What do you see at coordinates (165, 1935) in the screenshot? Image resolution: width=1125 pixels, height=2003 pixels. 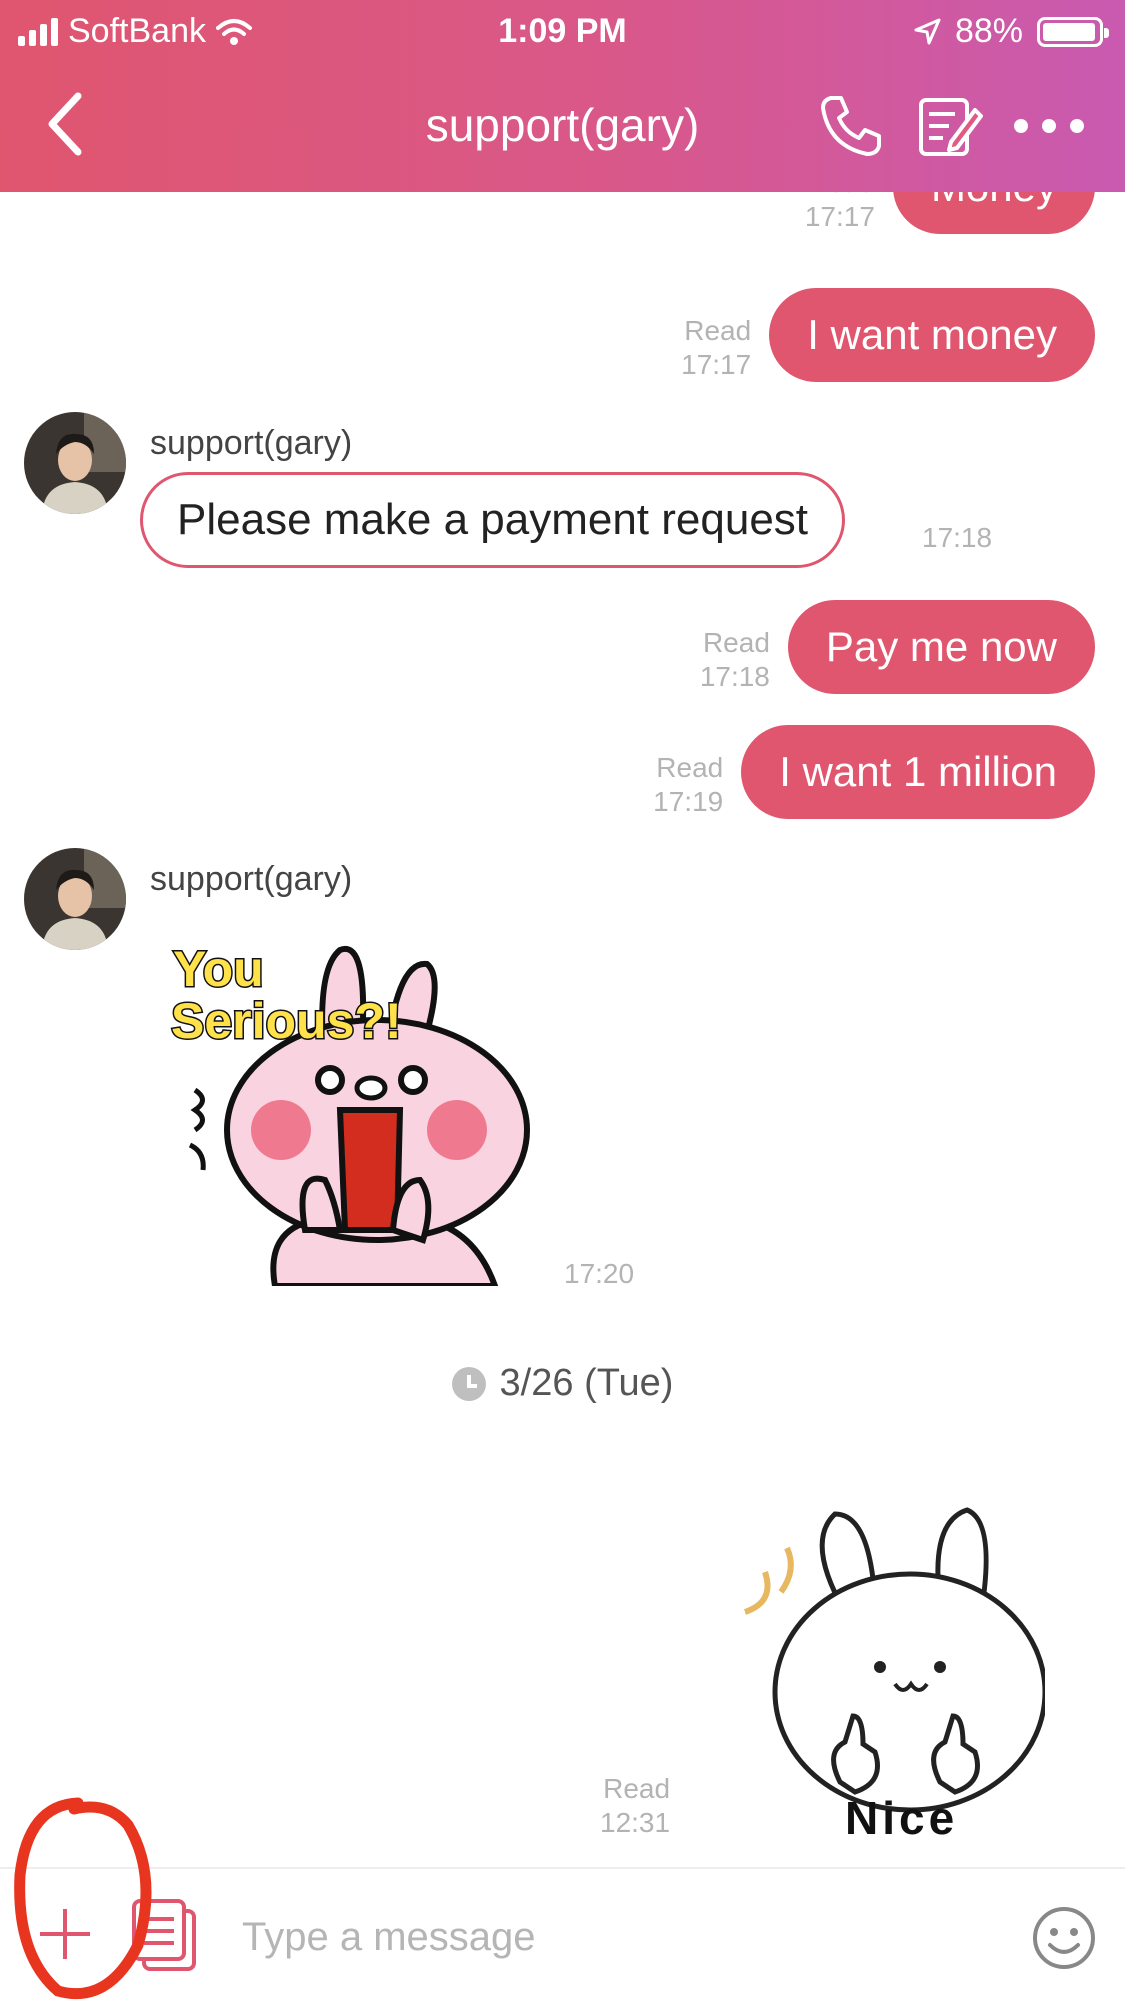 I see `template-notes-button` at bounding box center [165, 1935].